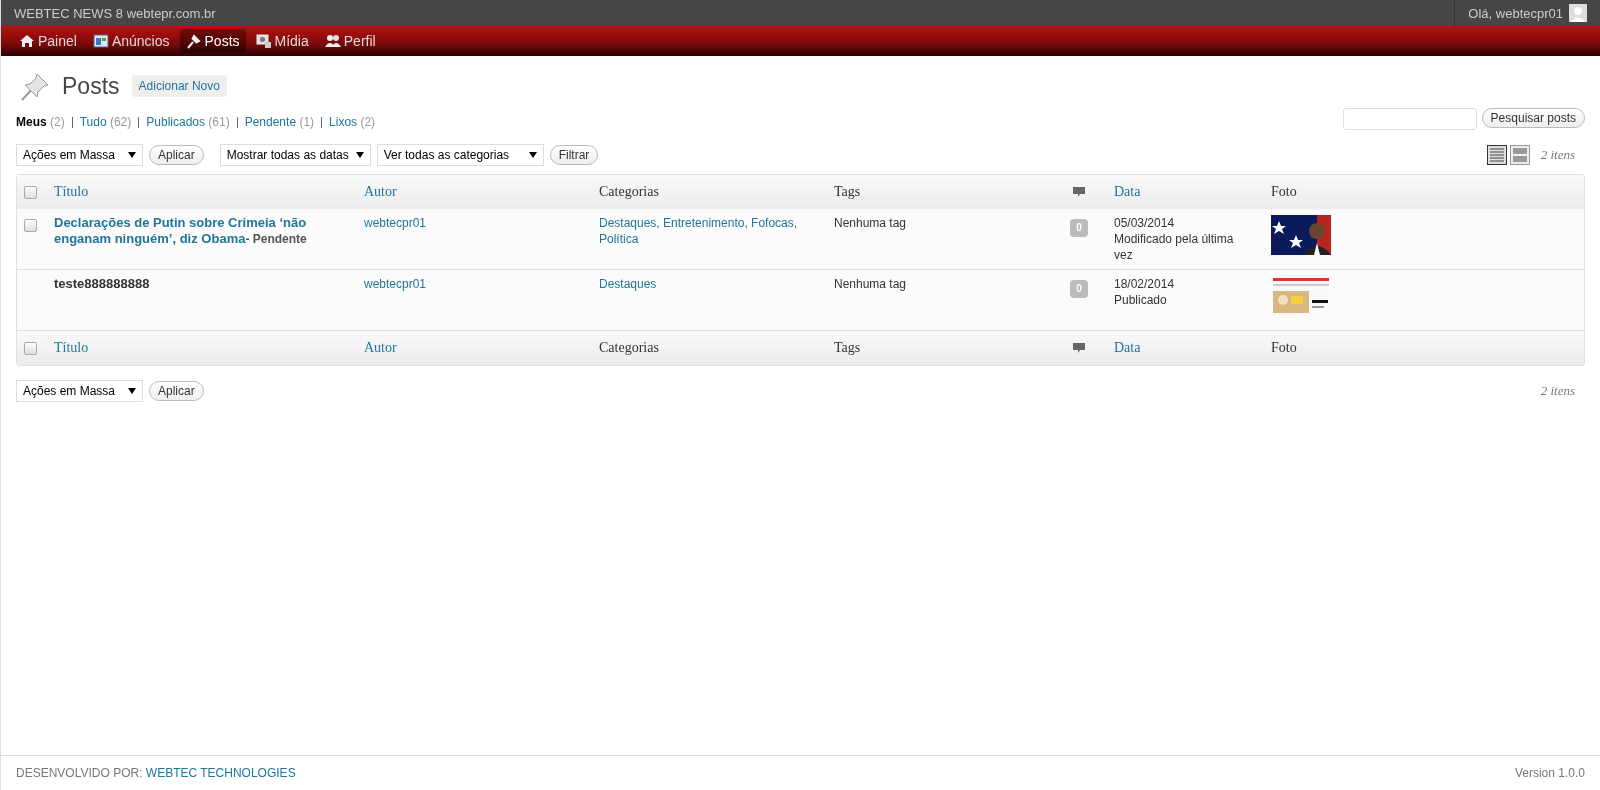 This screenshot has height=790, width=1600. What do you see at coordinates (48, 41) in the screenshot?
I see `menu-item: Painel` at bounding box center [48, 41].